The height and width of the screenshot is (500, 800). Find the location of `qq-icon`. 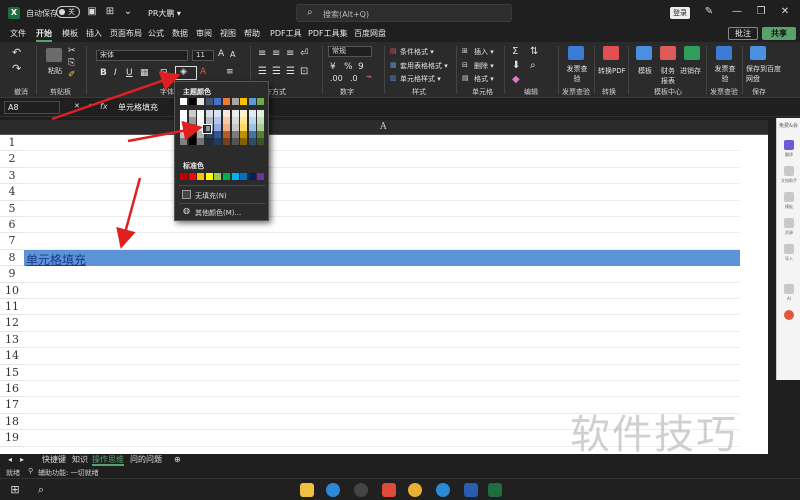

qq-icon is located at coordinates (361, 490).